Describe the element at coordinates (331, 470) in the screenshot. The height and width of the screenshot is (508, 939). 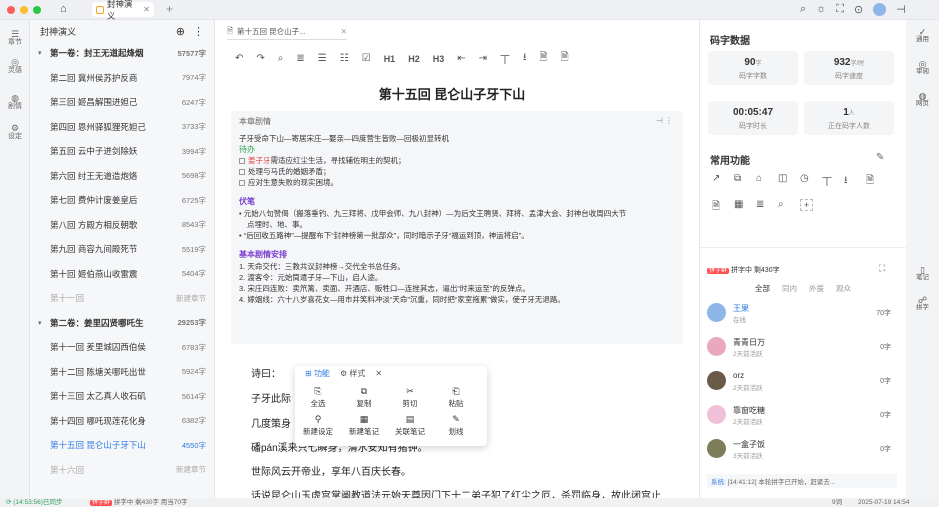
I see `body-line: 世际风云开帝业，享年八百庆长春。` at that location.